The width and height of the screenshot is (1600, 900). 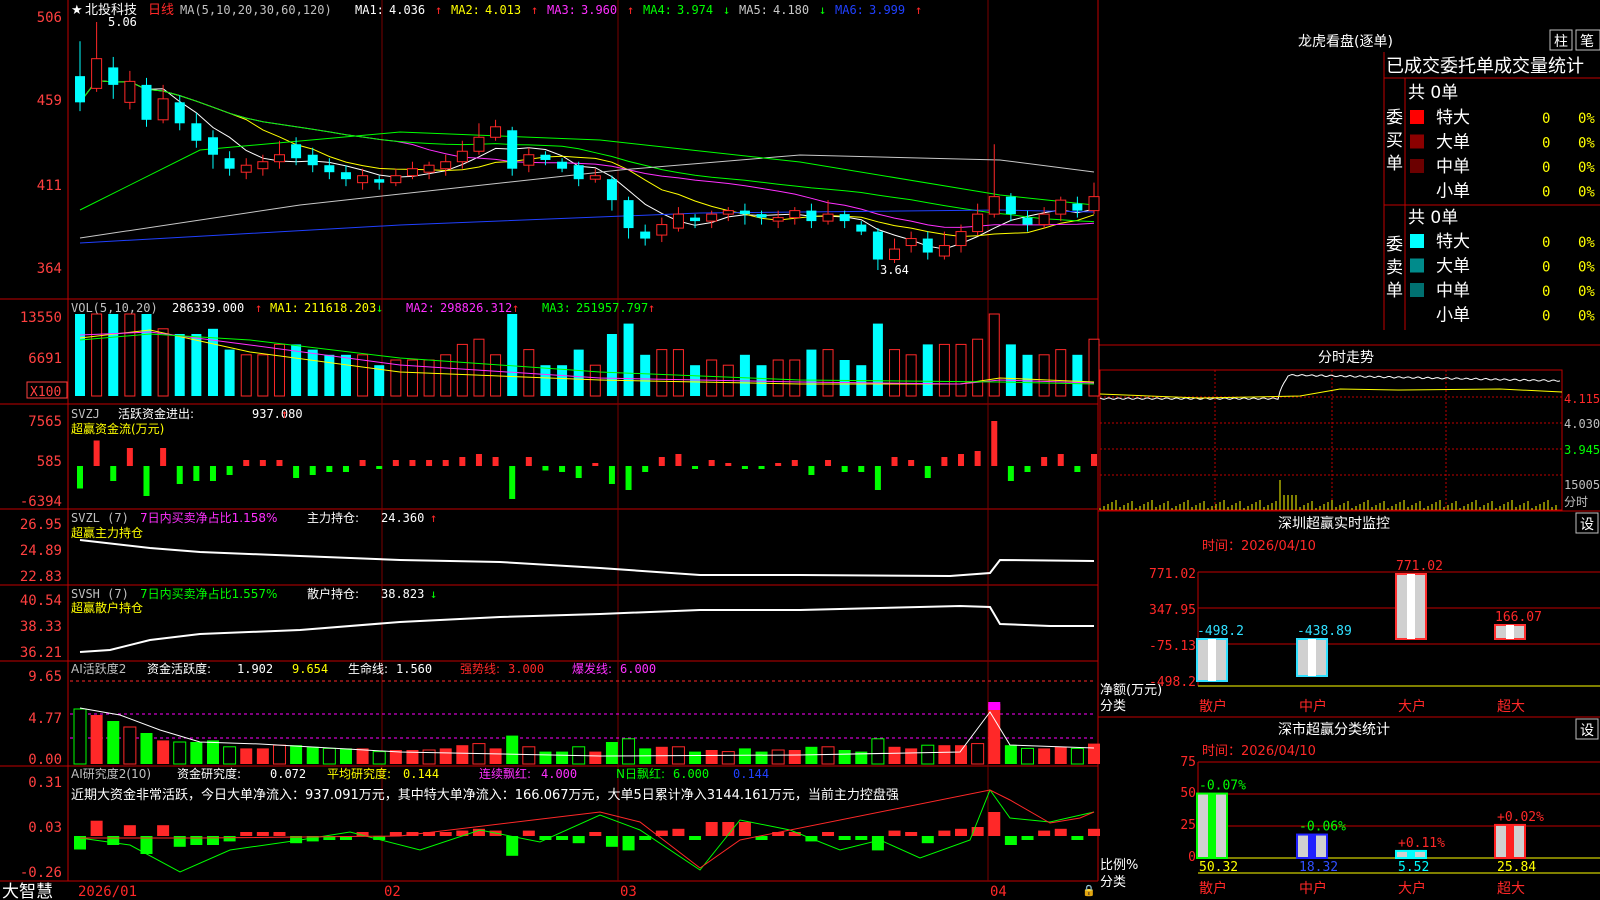 I want to click on ai-active-value5: 6.000, so click(x=638, y=669).